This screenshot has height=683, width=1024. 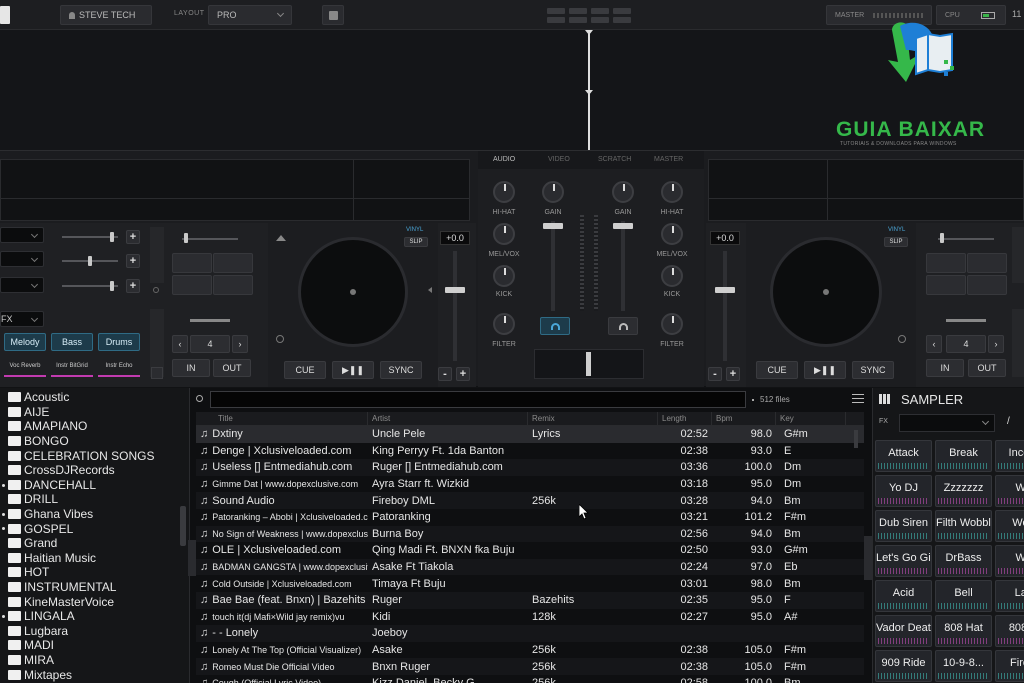 I want to click on sample-pad: Acid, so click(x=903, y=596).